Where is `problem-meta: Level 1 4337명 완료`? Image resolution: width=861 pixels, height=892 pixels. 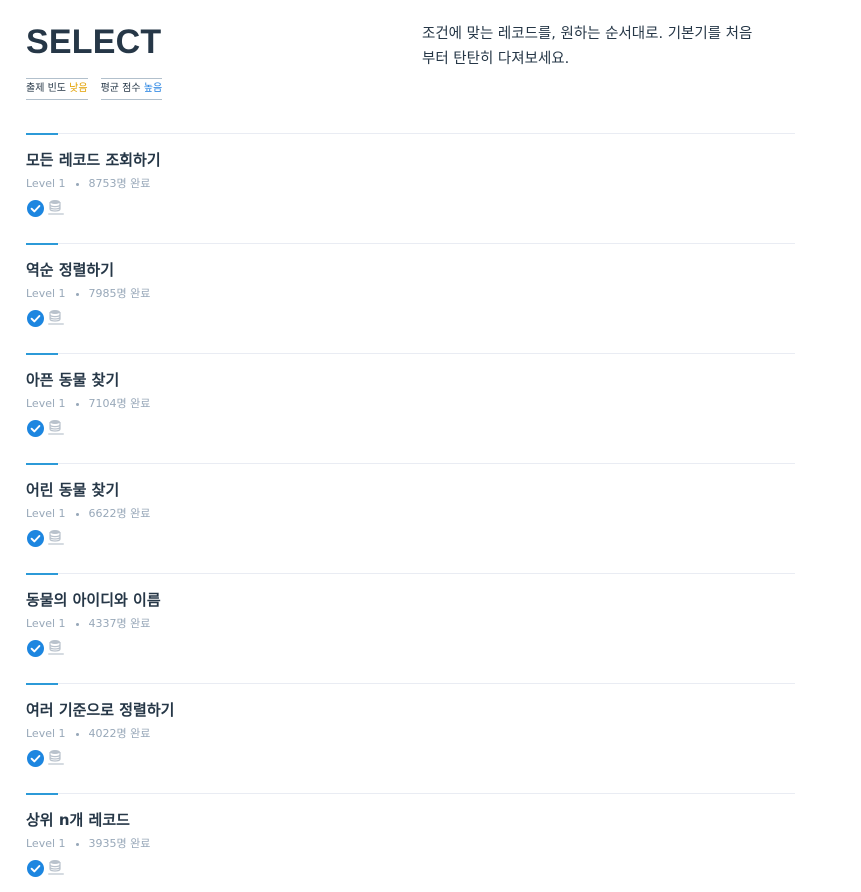 problem-meta: Level 1 4337명 완료 is located at coordinates (88, 624).